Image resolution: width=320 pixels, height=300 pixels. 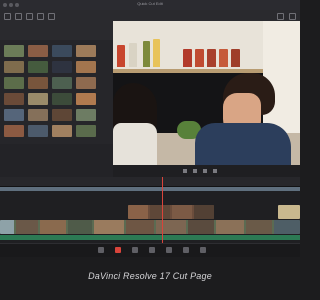 I want to click on audio-track, so click(x=150, y=237).